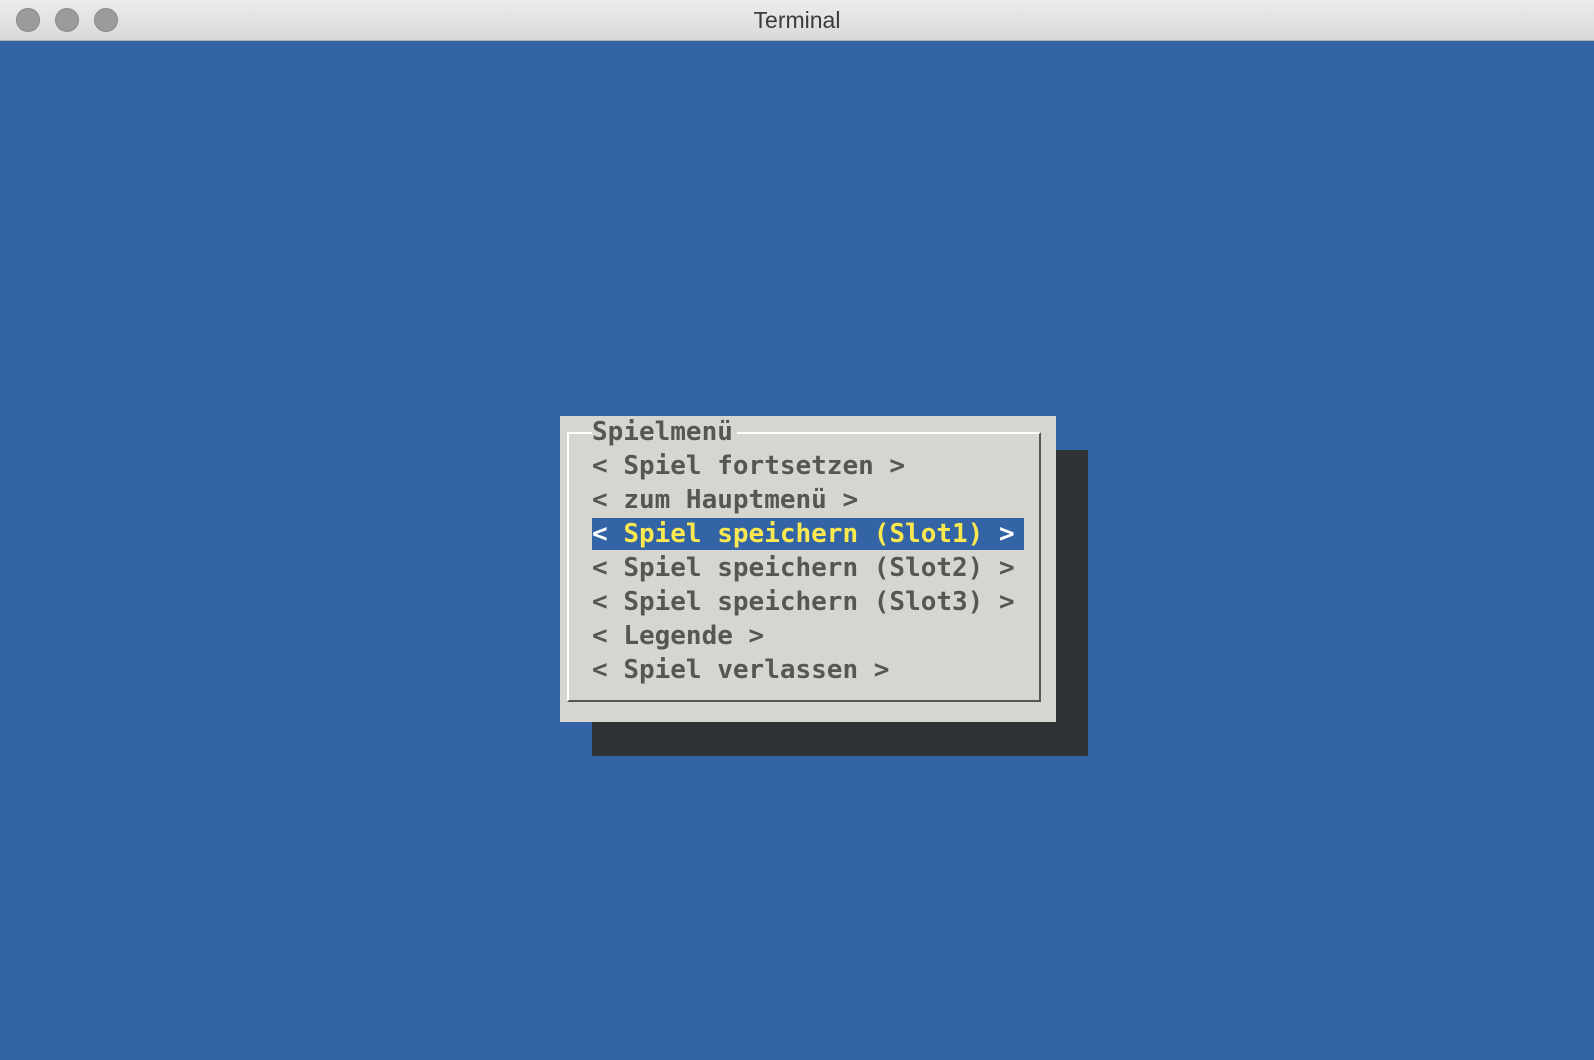 The width and height of the screenshot is (1594, 1060). What do you see at coordinates (808, 636) in the screenshot?
I see `menu-item-legend: < Legende >` at bounding box center [808, 636].